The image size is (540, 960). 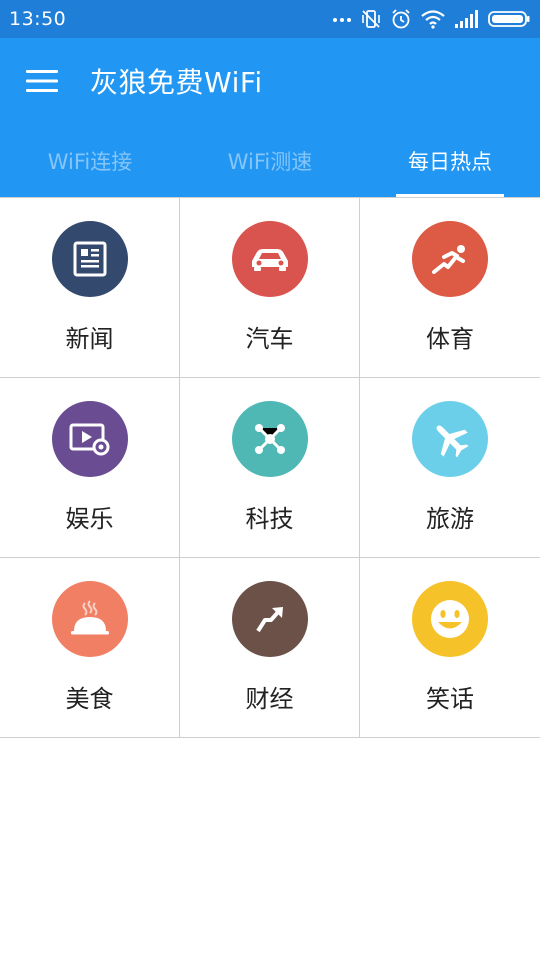 What do you see at coordinates (269, 439) in the screenshot?
I see `molecule-icon` at bounding box center [269, 439].